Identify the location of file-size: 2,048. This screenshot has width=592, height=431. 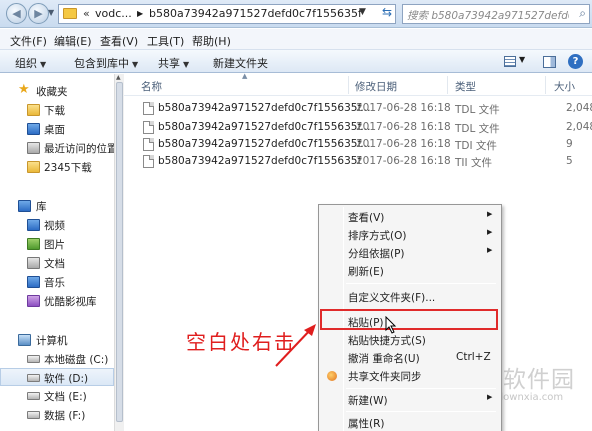
(579, 108).